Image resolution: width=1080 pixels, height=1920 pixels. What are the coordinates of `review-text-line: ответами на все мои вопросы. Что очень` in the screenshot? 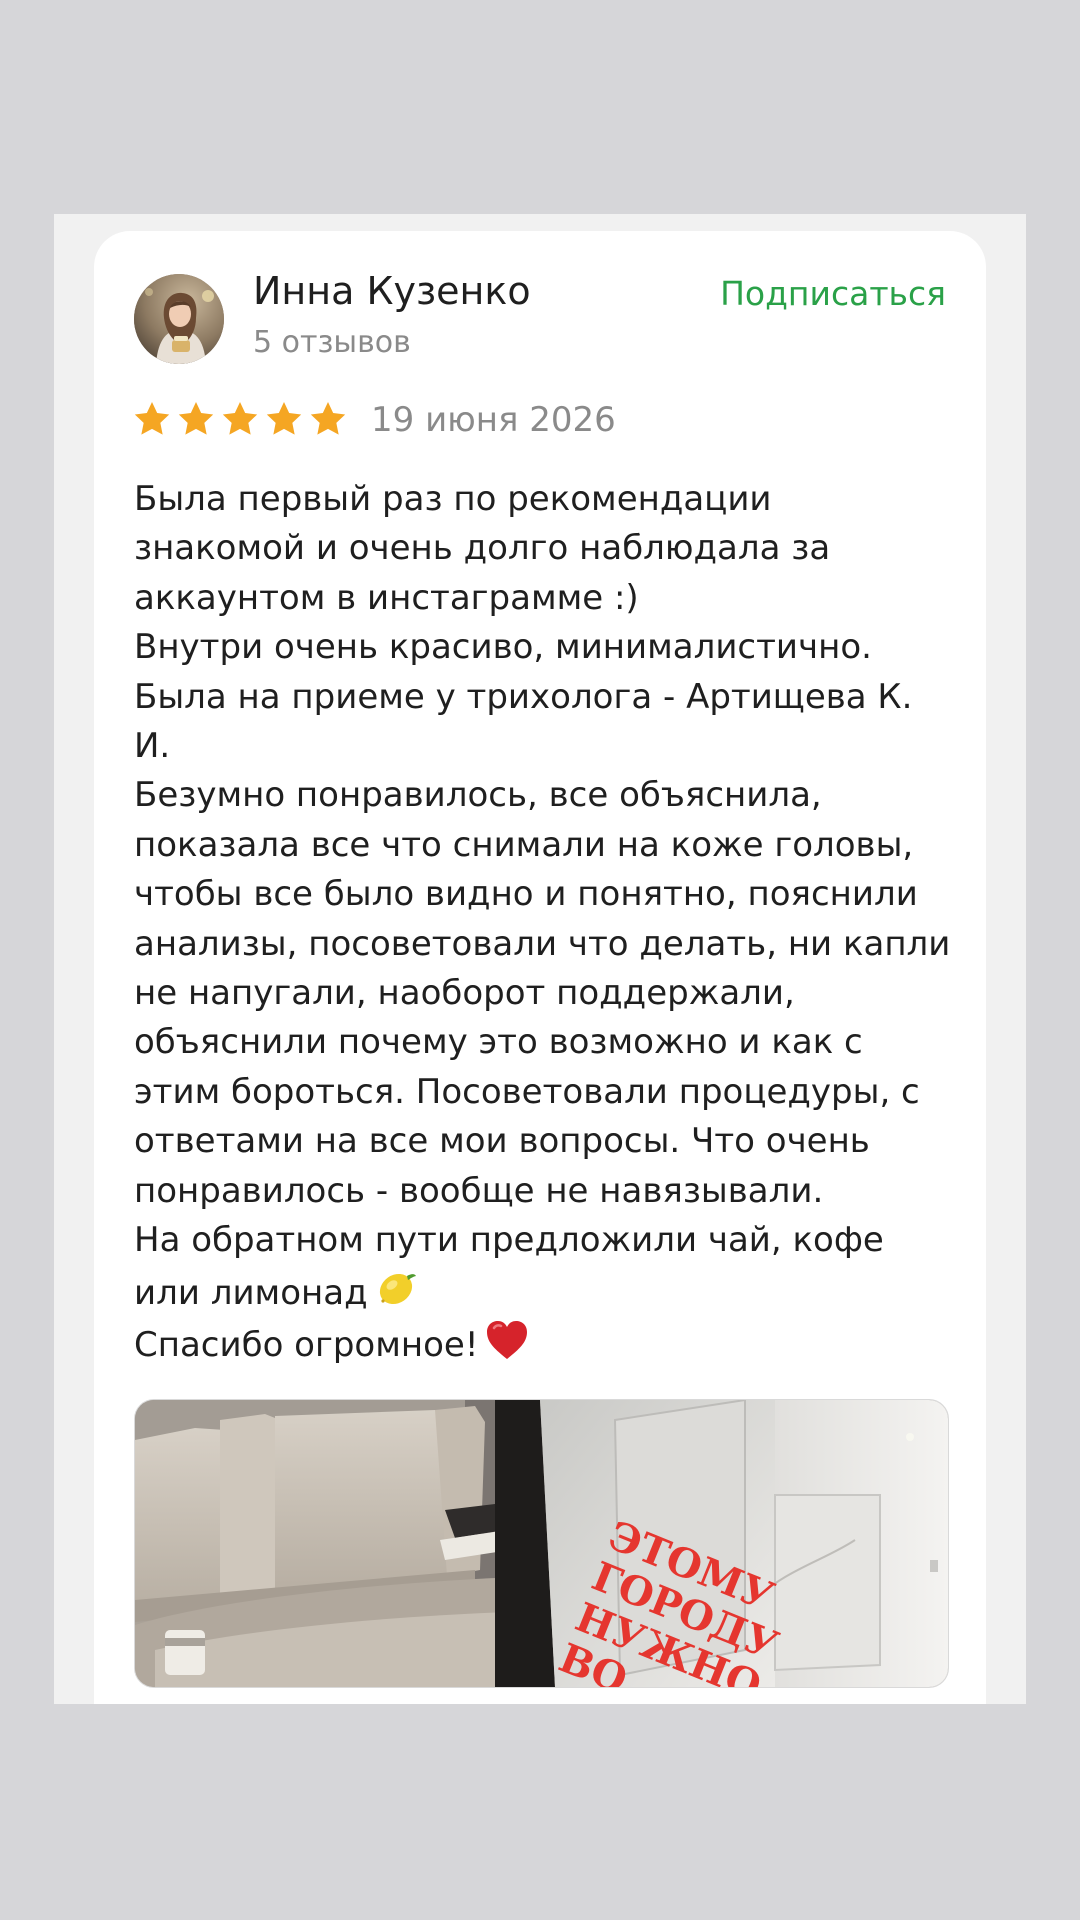 It's located at (544, 1141).